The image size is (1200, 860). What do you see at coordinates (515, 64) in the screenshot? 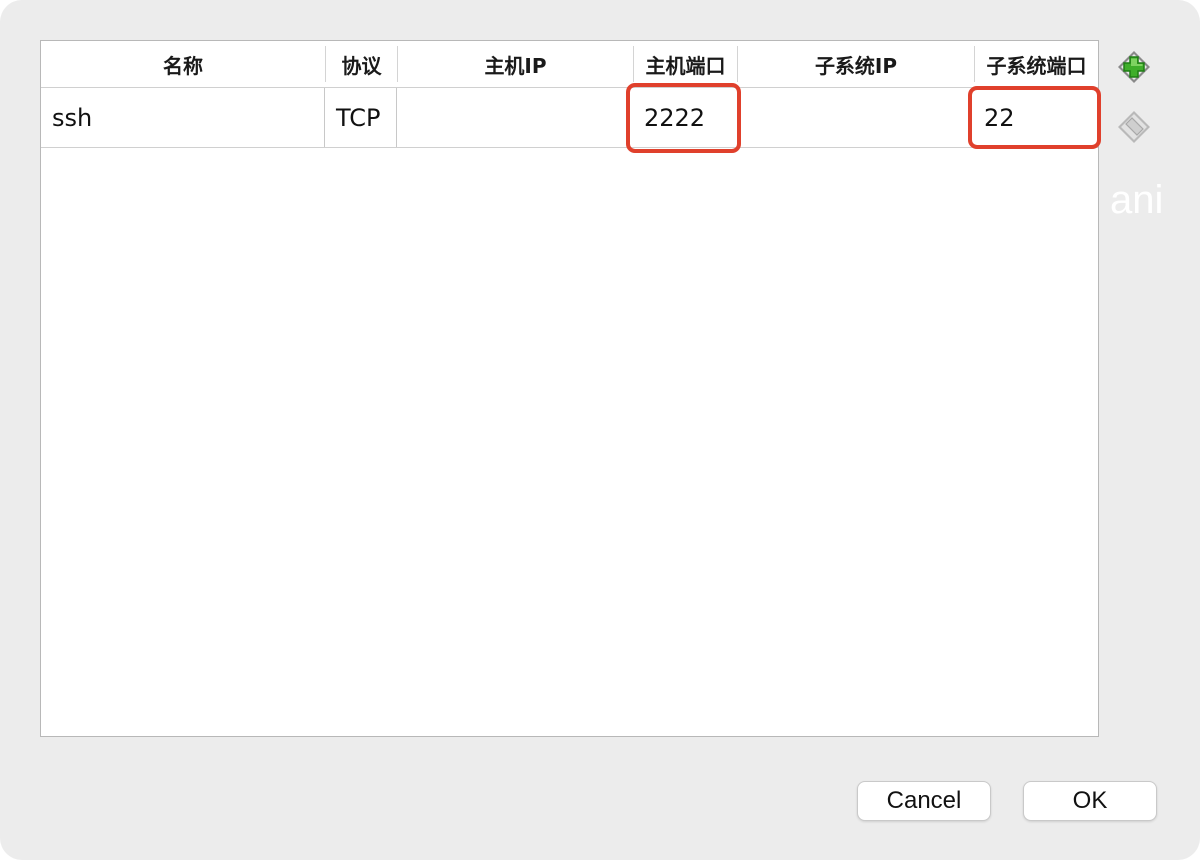
I see `column-header-host-ip: 主机IP` at bounding box center [515, 64].